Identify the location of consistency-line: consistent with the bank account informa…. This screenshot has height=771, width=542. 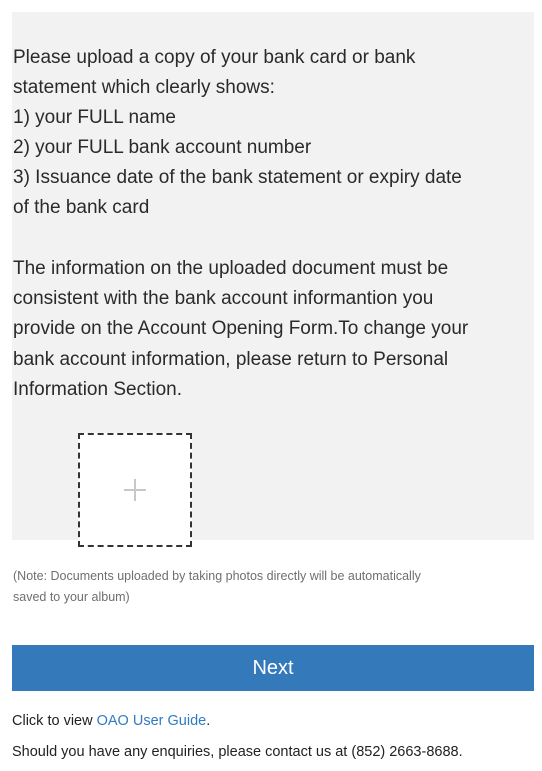
(223, 299).